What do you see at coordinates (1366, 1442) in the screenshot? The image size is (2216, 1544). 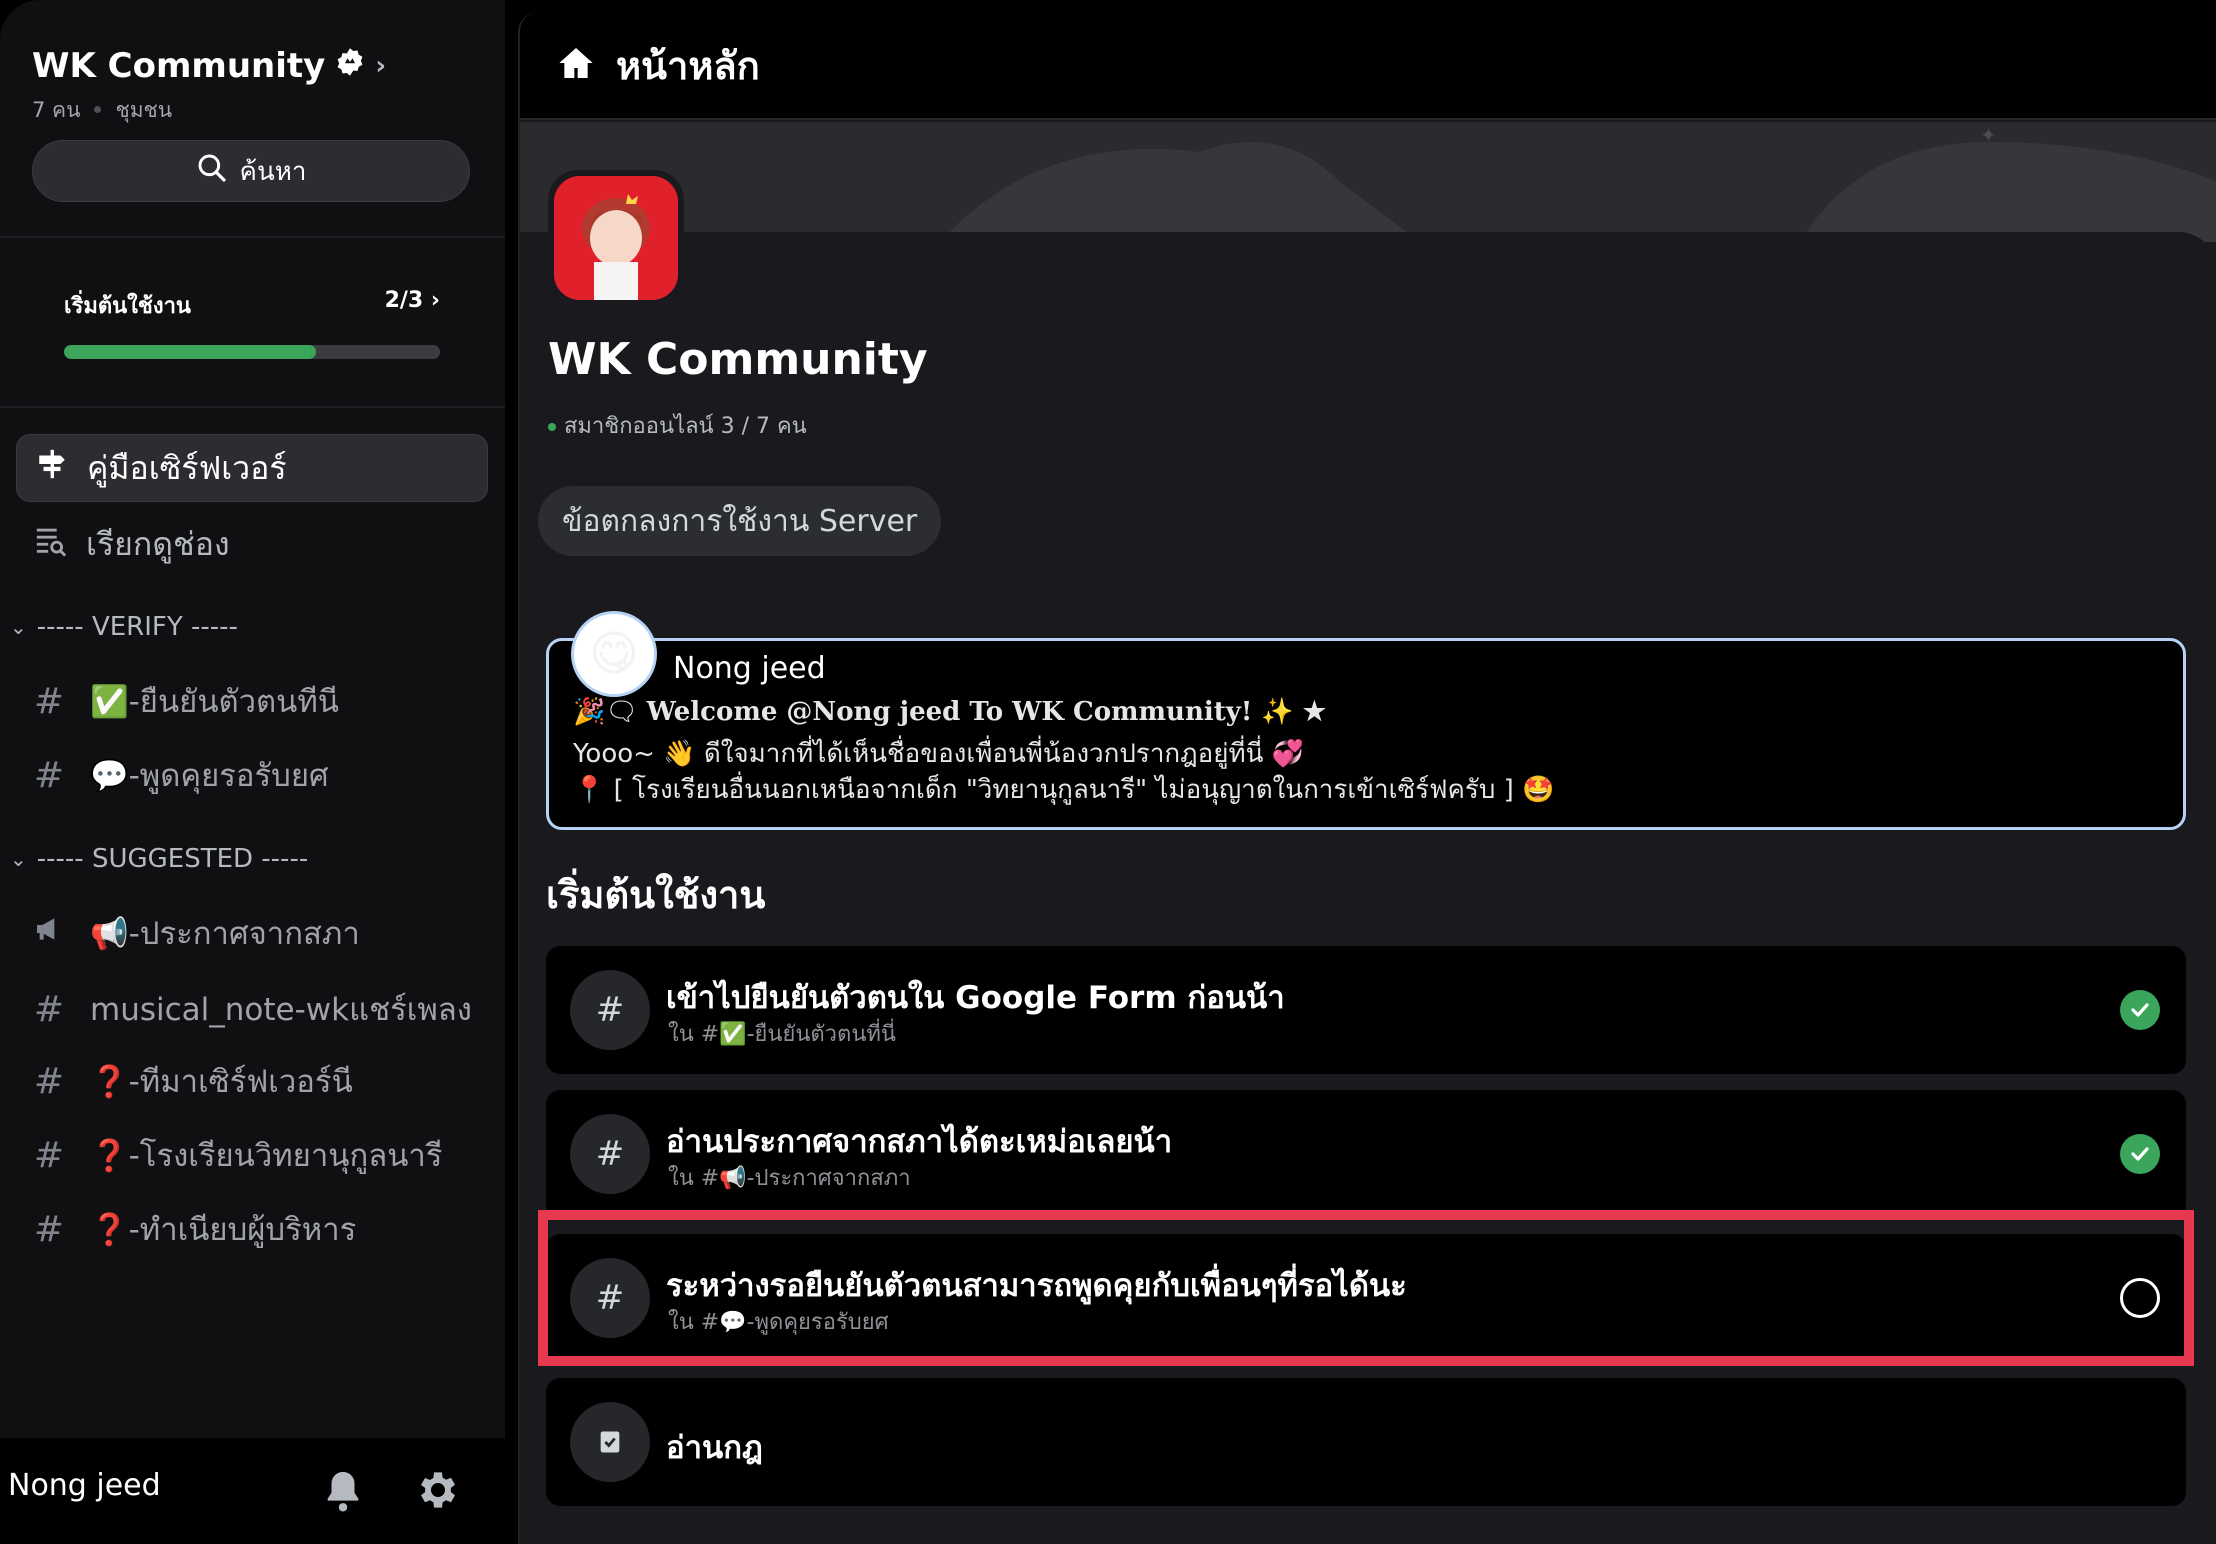 I see `task-item: อ่านกฎ` at bounding box center [1366, 1442].